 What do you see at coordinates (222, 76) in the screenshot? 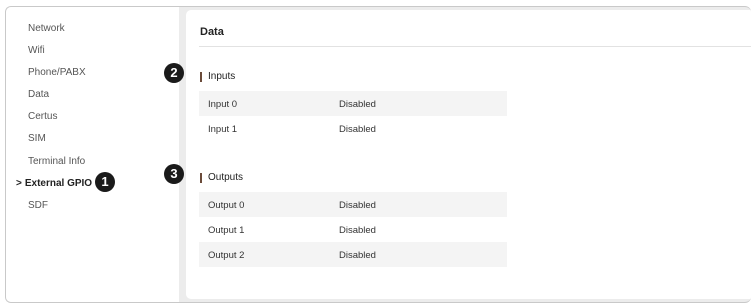
I see `inputs-heading-label: Inputs` at bounding box center [222, 76].